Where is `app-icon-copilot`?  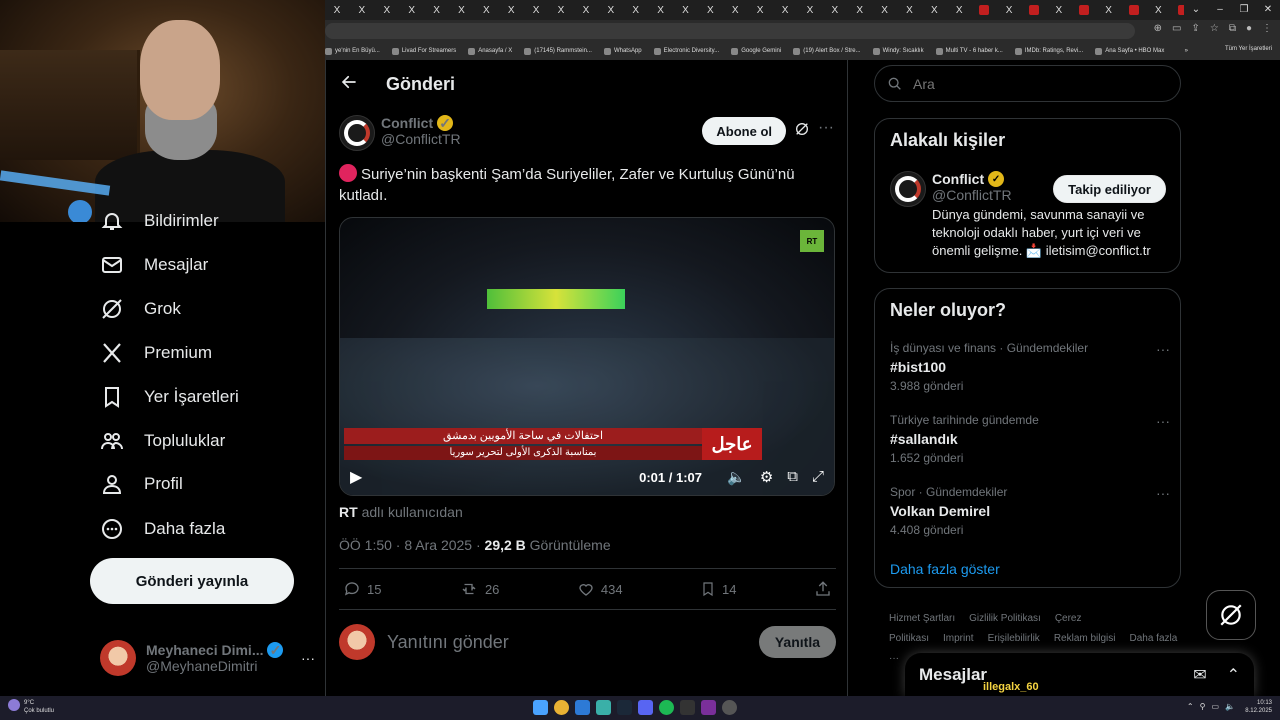
app-icon-copilot is located at coordinates (603, 707).